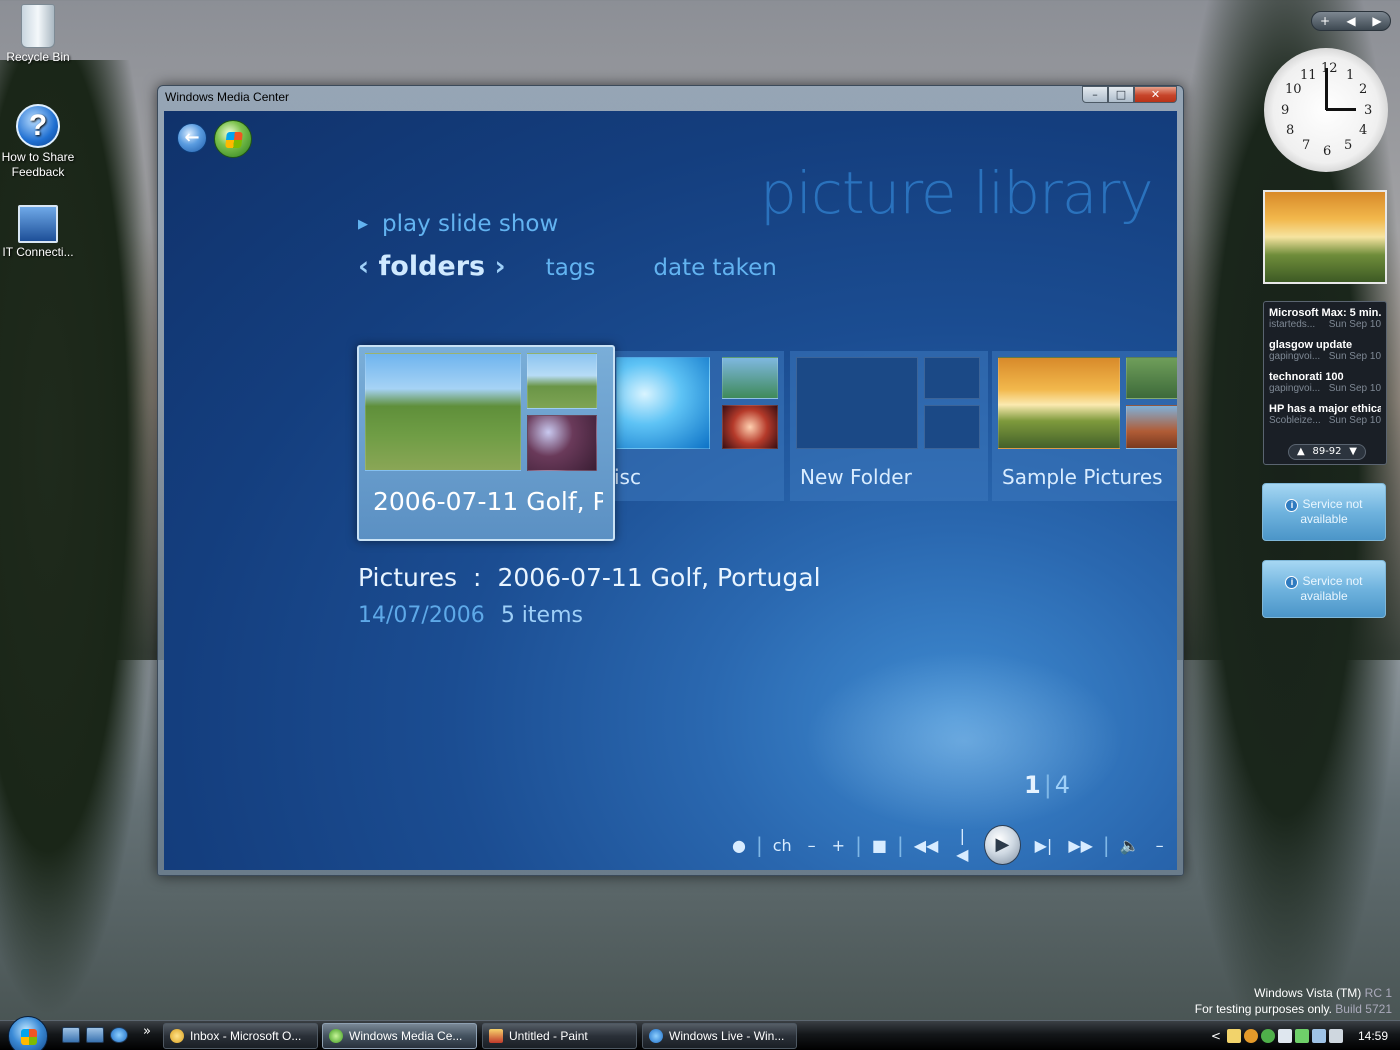 The image size is (1400, 1050). I want to click on previous-button: |◀, so click(962, 845).